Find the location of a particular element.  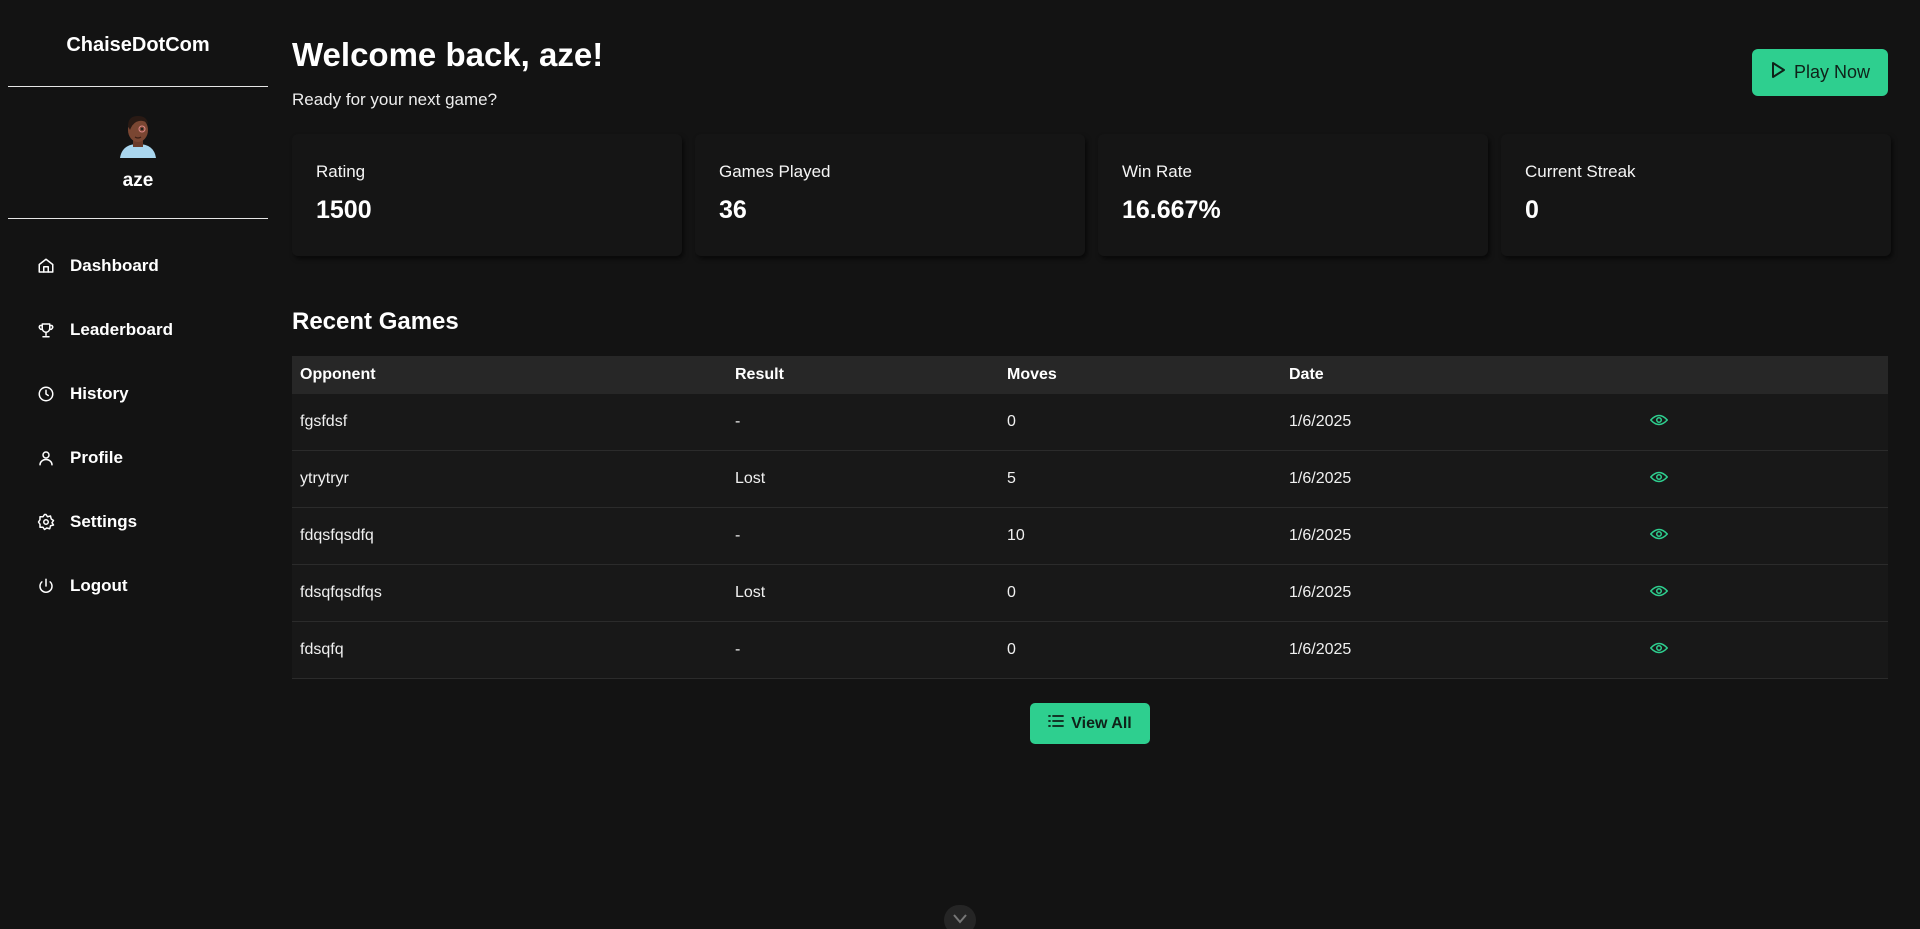

table-row: fgsfdsf - 0 1/6/2025 is located at coordinates (1090, 422).